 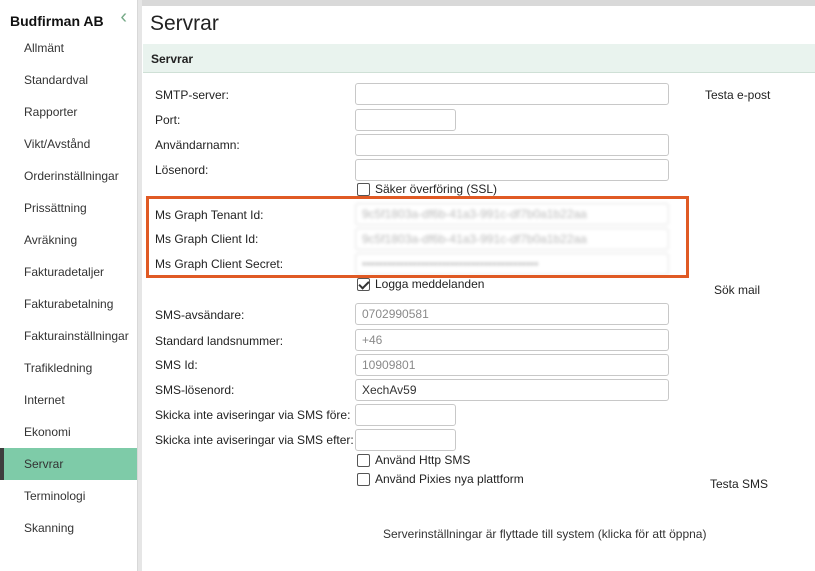 I want to click on password-label: Lösenord:, so click(x=182, y=170).